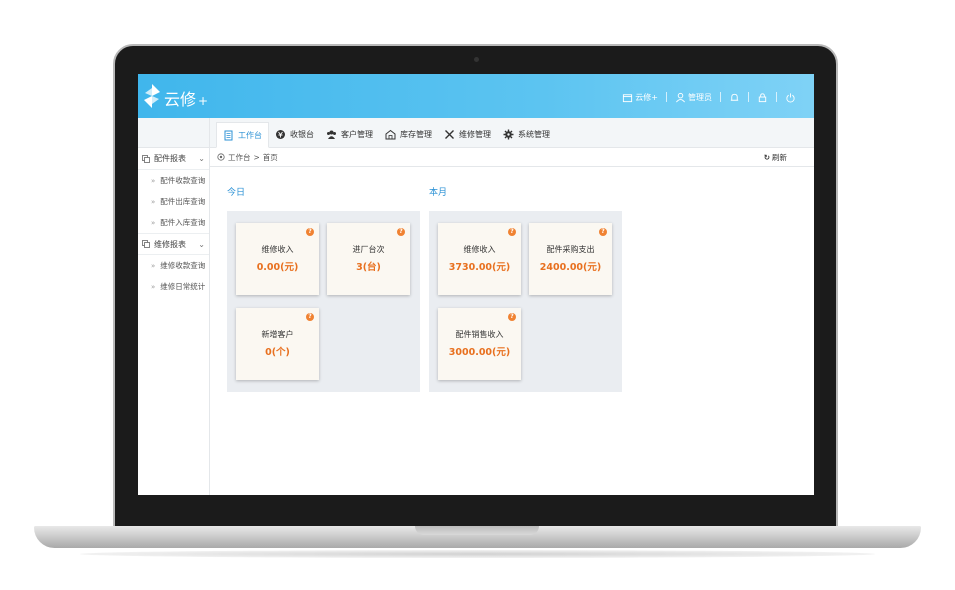  What do you see at coordinates (476, 59) in the screenshot?
I see `camera` at bounding box center [476, 59].